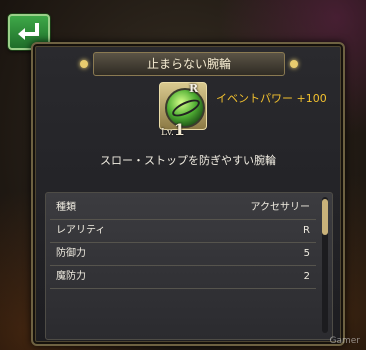 The image size is (366, 350). What do you see at coordinates (183, 277) in the screenshot?
I see `stat-row: 魔防力 2` at bounding box center [183, 277].